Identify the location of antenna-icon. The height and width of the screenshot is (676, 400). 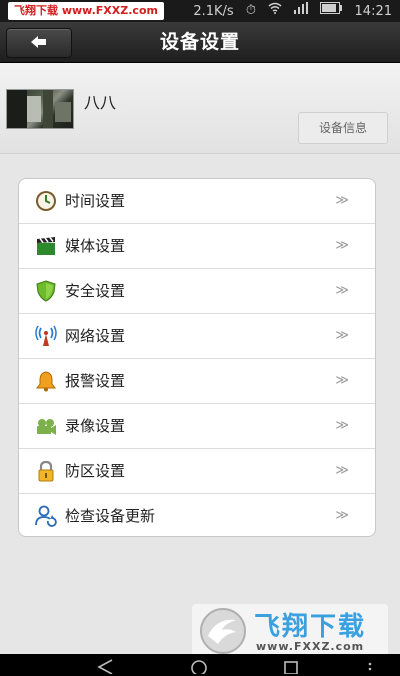
(46, 335).